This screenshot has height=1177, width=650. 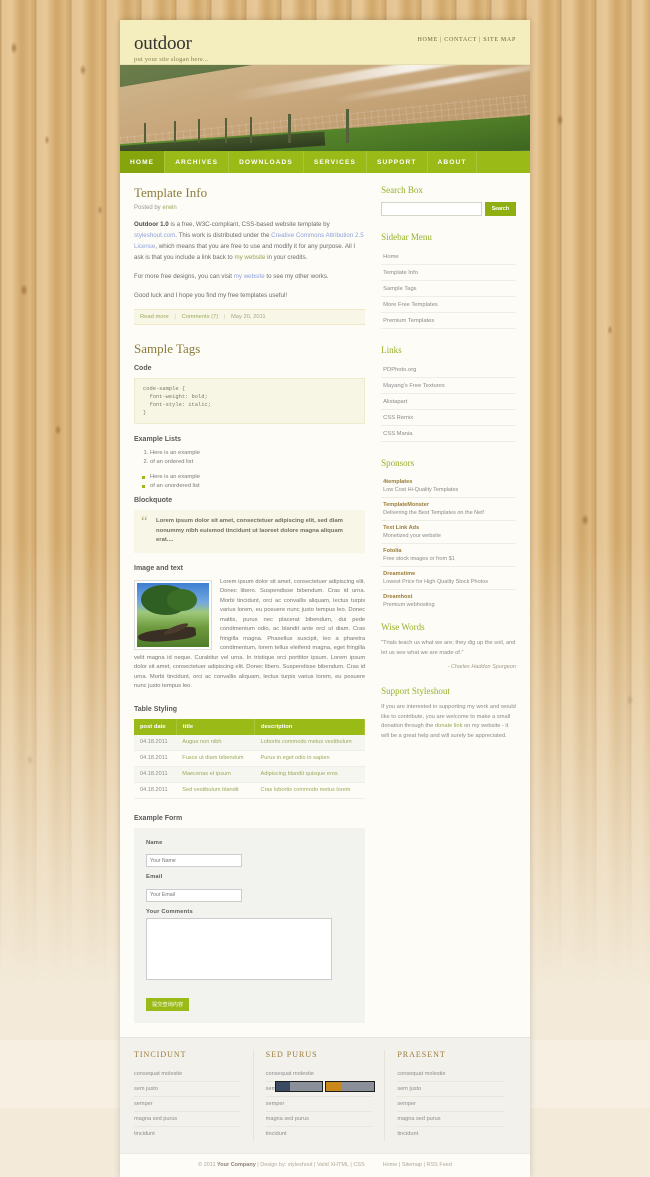 I want to click on nav-item-about: ABOUT, so click(x=453, y=162).